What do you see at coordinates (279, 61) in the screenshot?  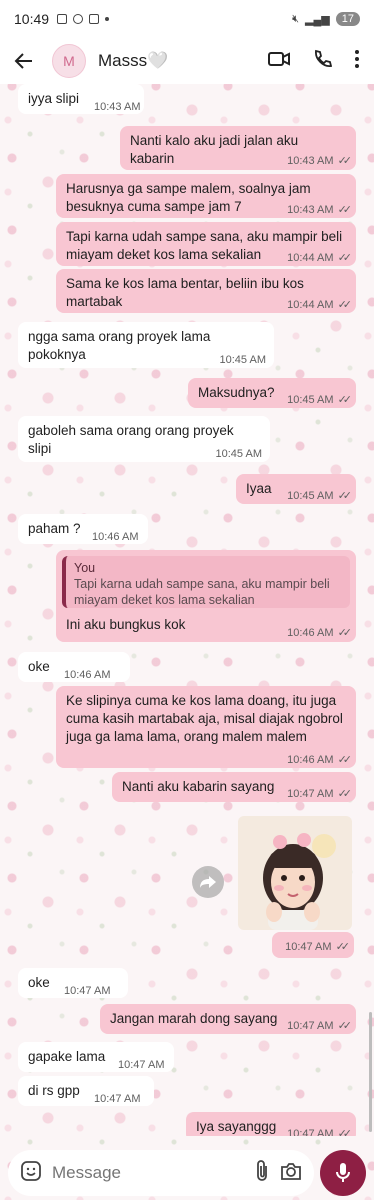 I see `video-call-icon` at bounding box center [279, 61].